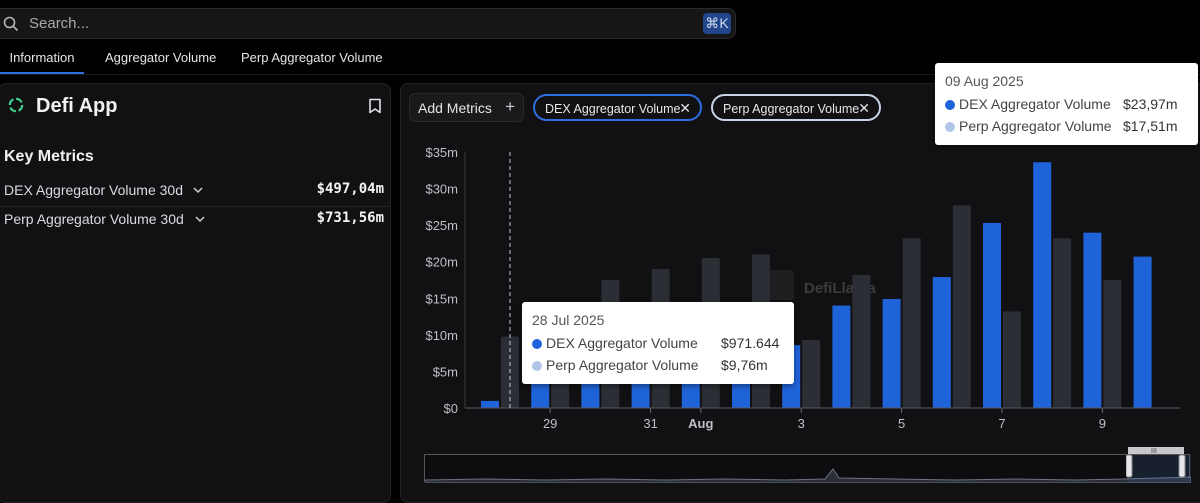 Image resolution: width=1200 pixels, height=503 pixels. Describe the element at coordinates (984, 81) in the screenshot. I see `tooltip-date: 09 Aug 2025` at that location.